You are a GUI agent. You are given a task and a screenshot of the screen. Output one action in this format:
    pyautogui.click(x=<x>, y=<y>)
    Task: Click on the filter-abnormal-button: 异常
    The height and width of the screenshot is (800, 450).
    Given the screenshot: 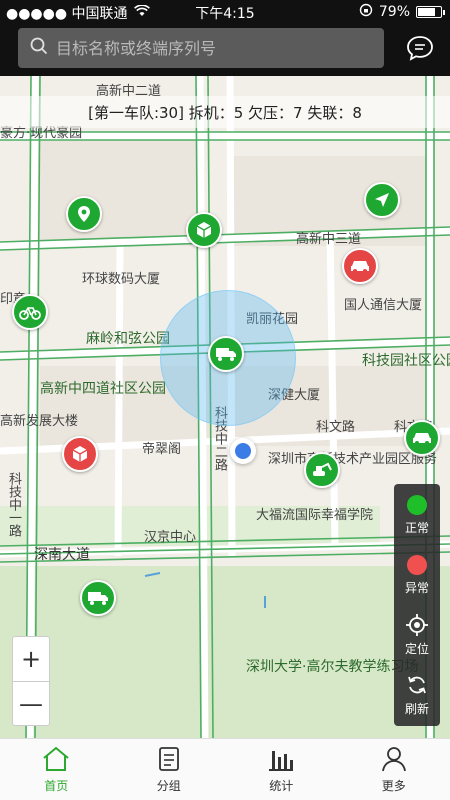 What is the action you would take?
    pyautogui.click(x=417, y=575)
    